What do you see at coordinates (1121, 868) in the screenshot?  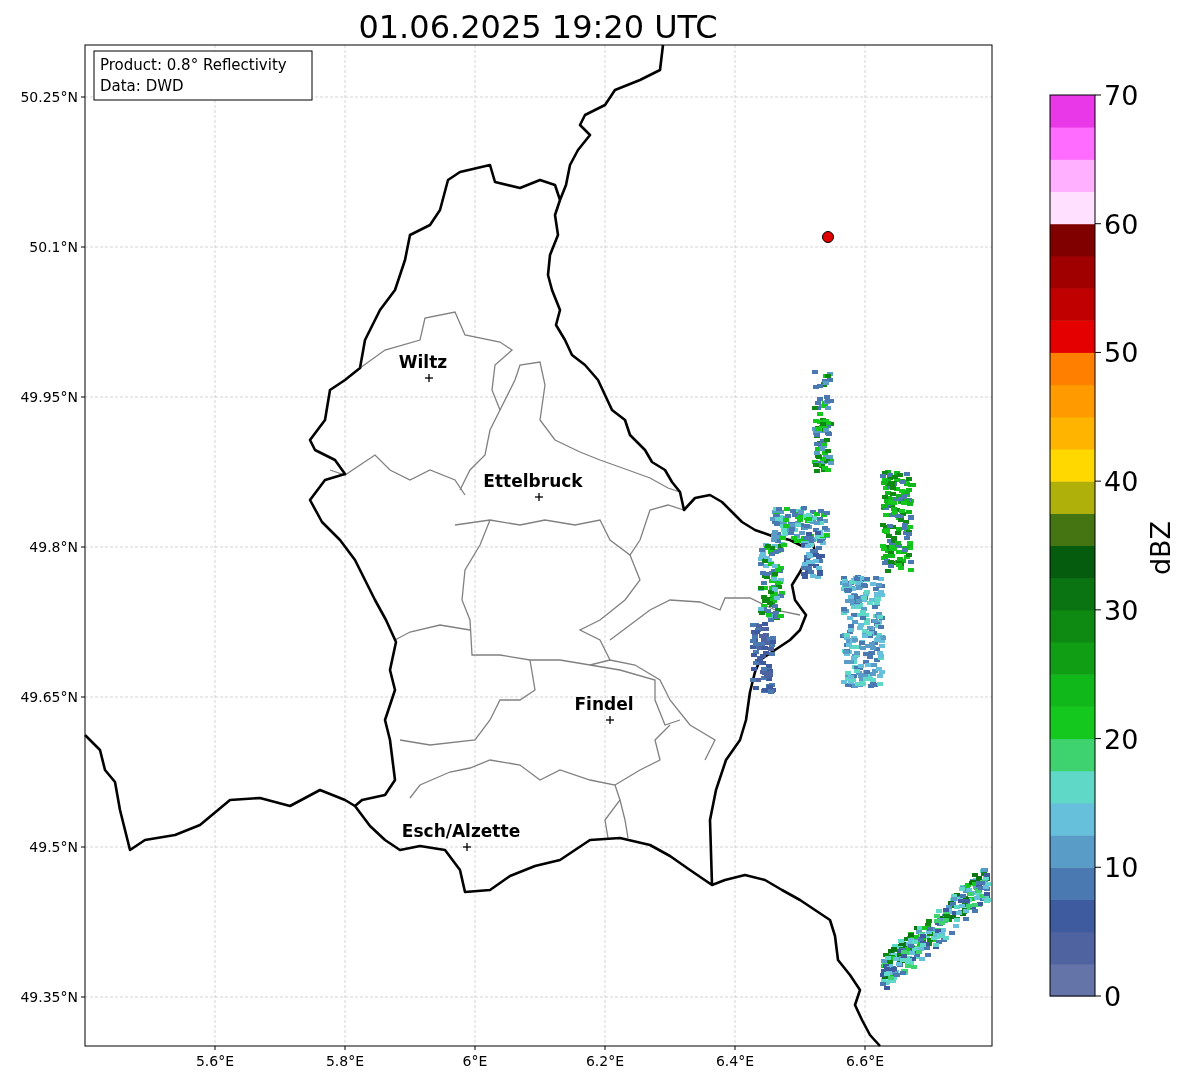 I see `colorbar-tick-label: 10` at bounding box center [1121, 868].